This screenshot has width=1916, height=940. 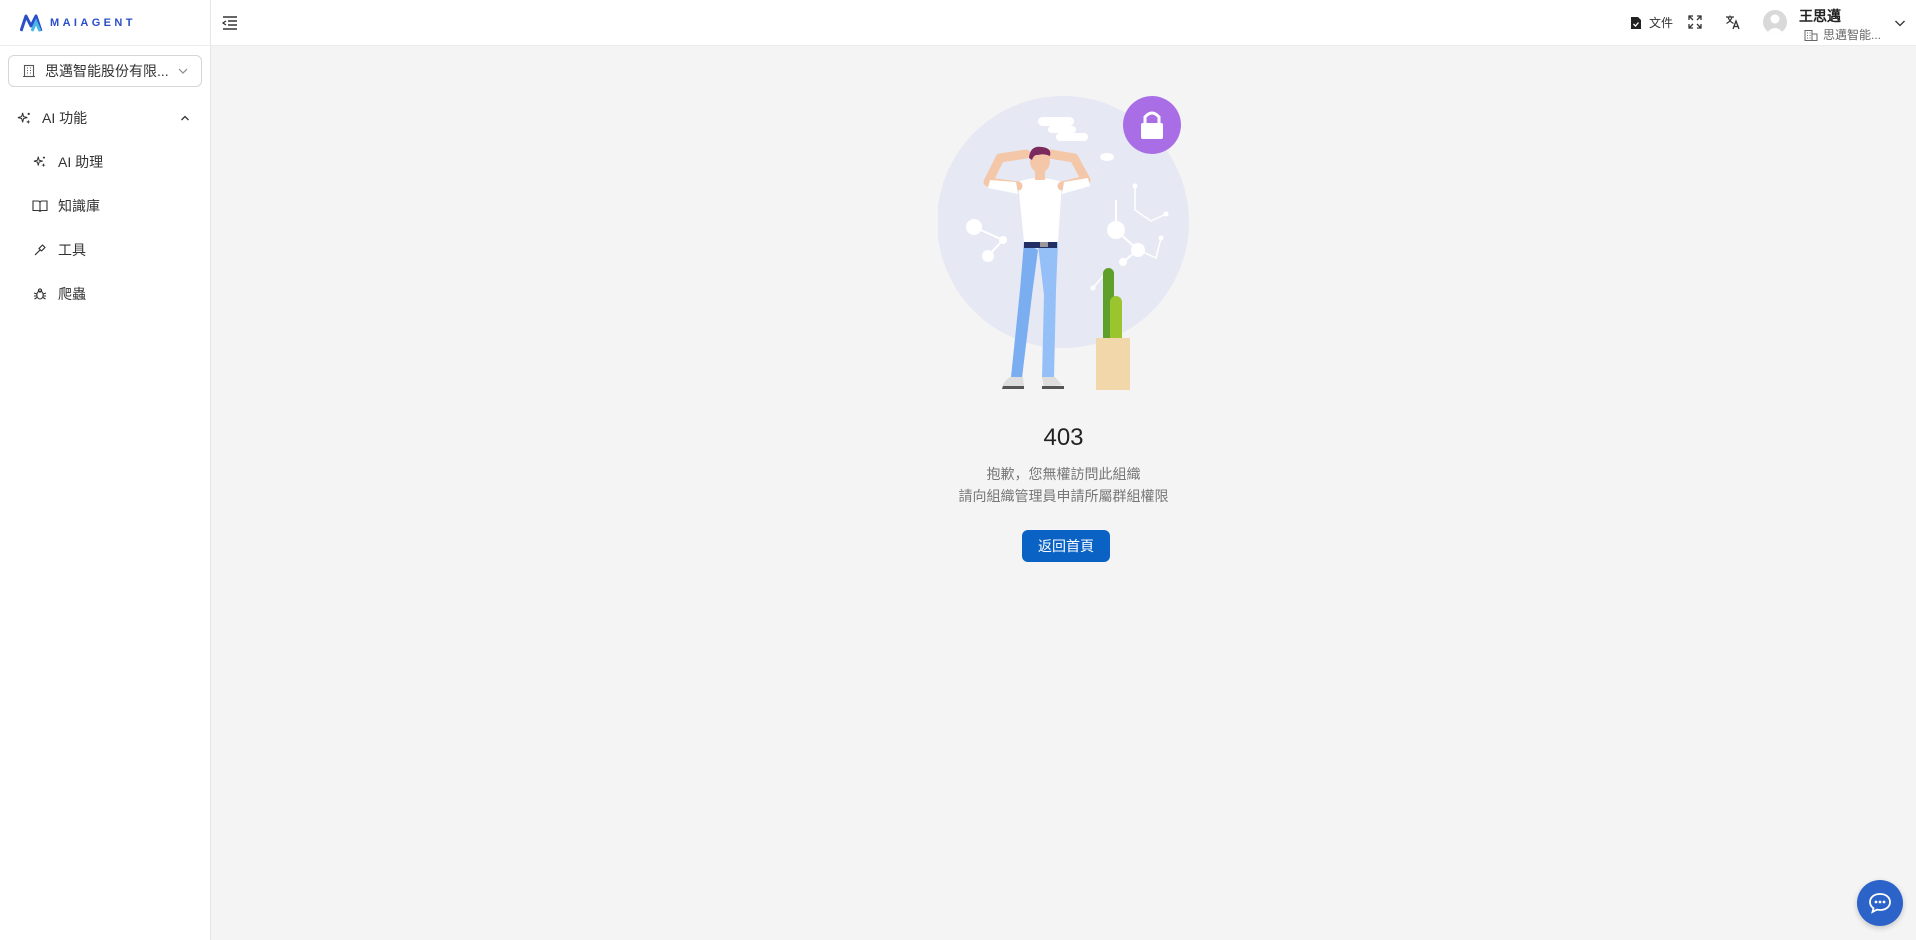 I want to click on chat-support-button, so click(x=1880, y=903).